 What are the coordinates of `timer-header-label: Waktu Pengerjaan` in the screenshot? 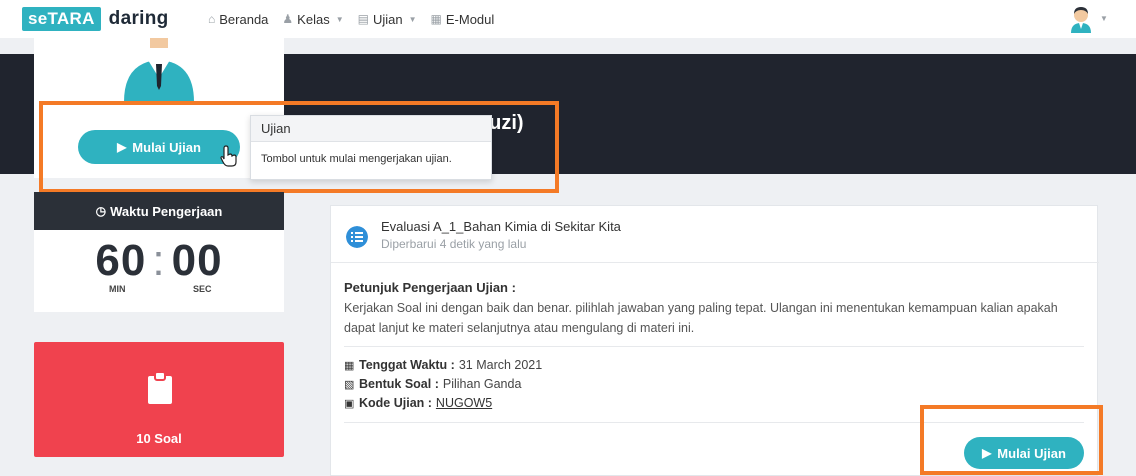 It's located at (166, 211).